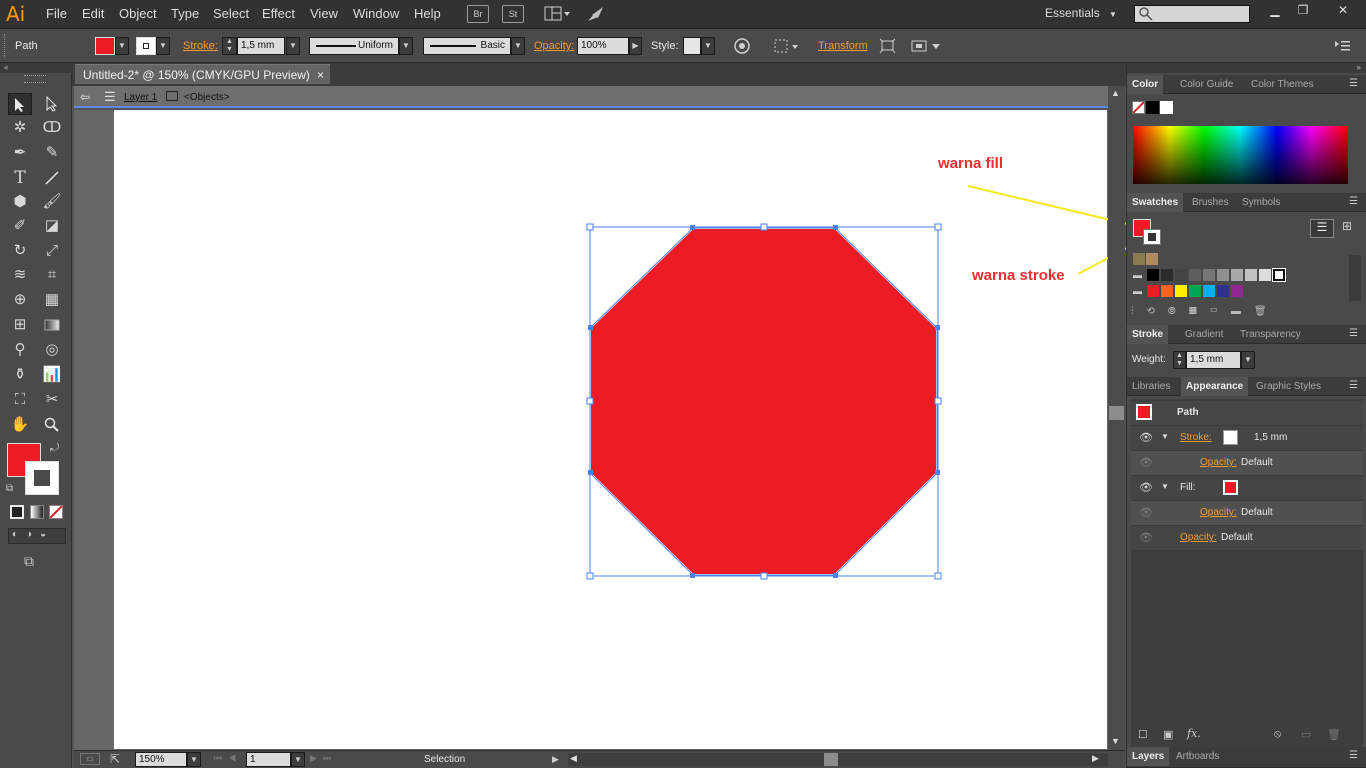  What do you see at coordinates (20, 400) in the screenshot?
I see `artboard-tool: ⛶` at bounding box center [20, 400].